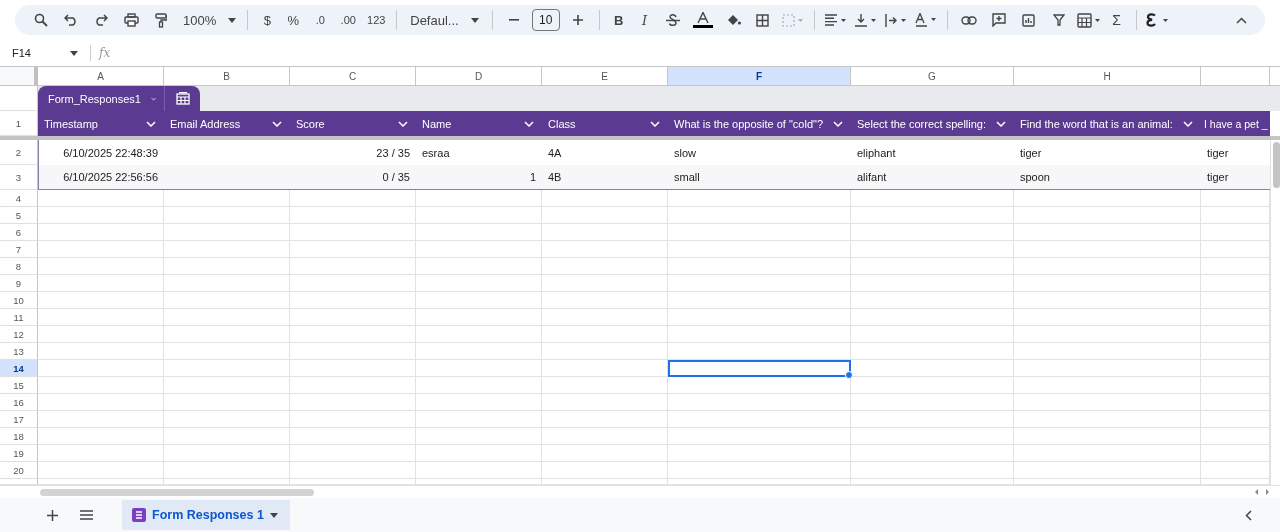  What do you see at coordinates (759, 123) in the screenshot?
I see `table-column-header: What is the opposite of "cold"?` at bounding box center [759, 123].